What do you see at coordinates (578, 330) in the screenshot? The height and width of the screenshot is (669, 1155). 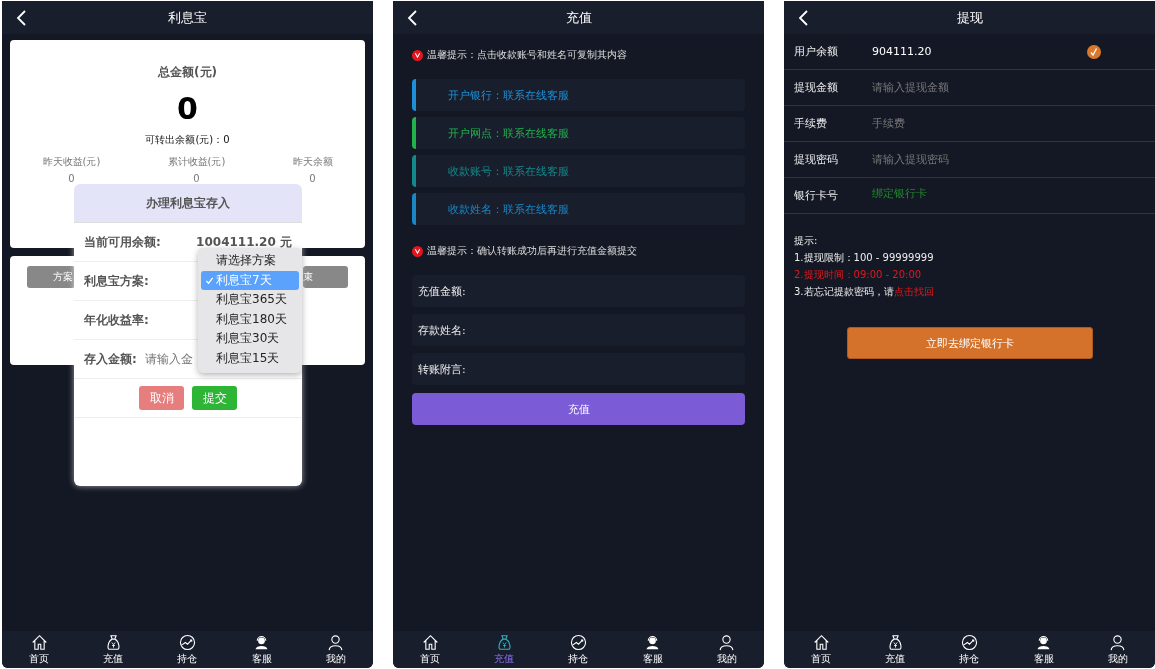 I see `input-field: 存款姓名:` at bounding box center [578, 330].